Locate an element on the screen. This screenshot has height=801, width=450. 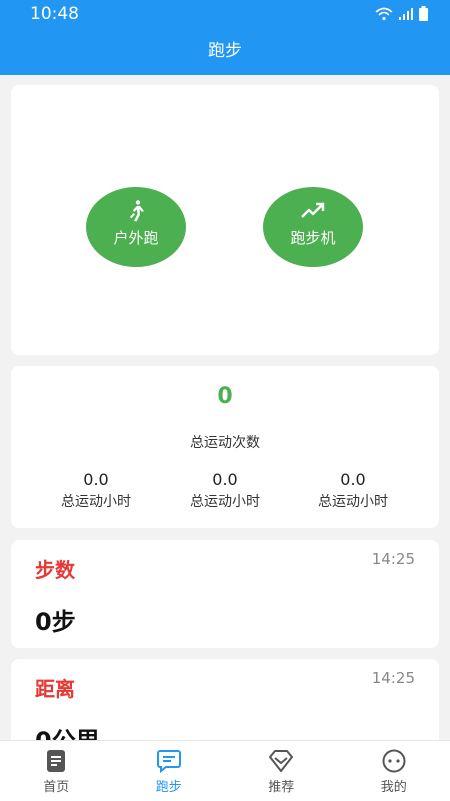
outdoor-run-button: 户外跑 is located at coordinates (136, 227).